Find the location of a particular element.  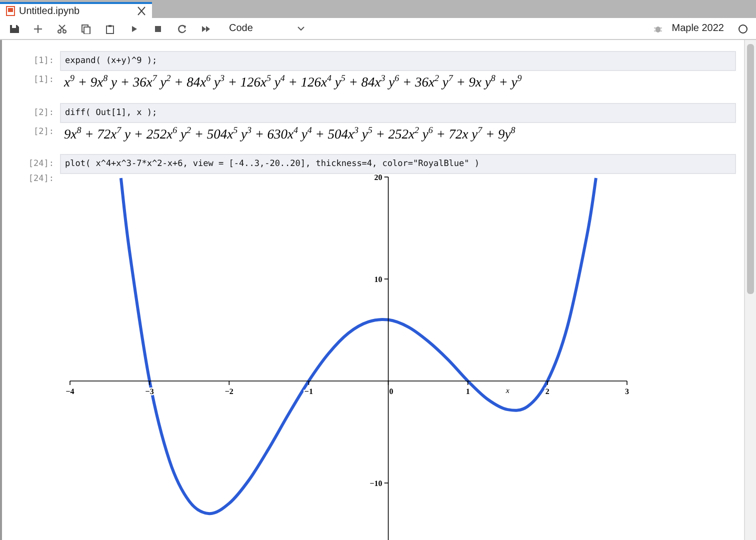

x-tick-label: 3 is located at coordinates (627, 391).